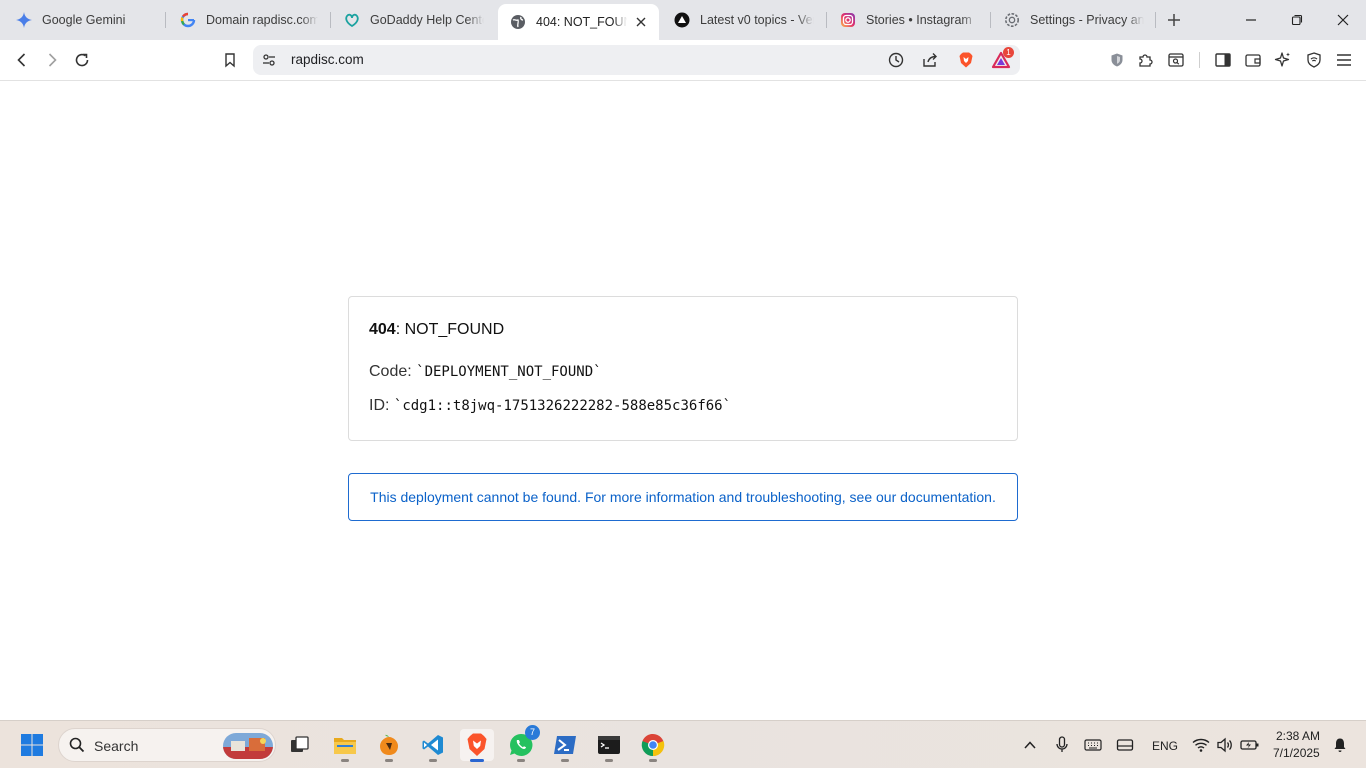 The height and width of the screenshot is (768, 1366). I want to click on taskbar-chrome, so click(653, 745).